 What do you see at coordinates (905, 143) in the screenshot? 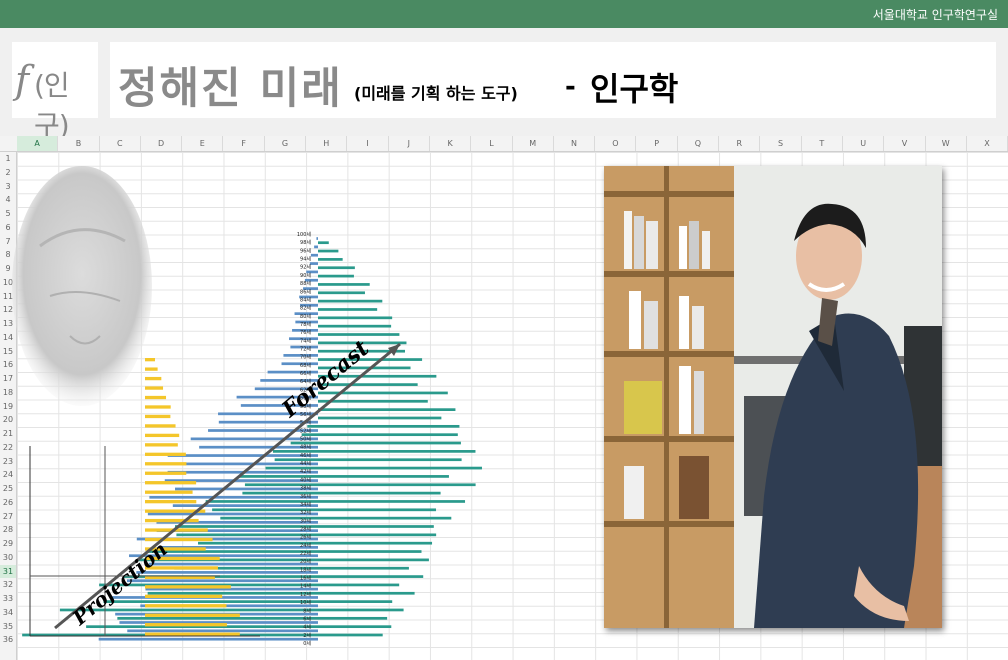
I see `column-header-v: V` at bounding box center [905, 143].